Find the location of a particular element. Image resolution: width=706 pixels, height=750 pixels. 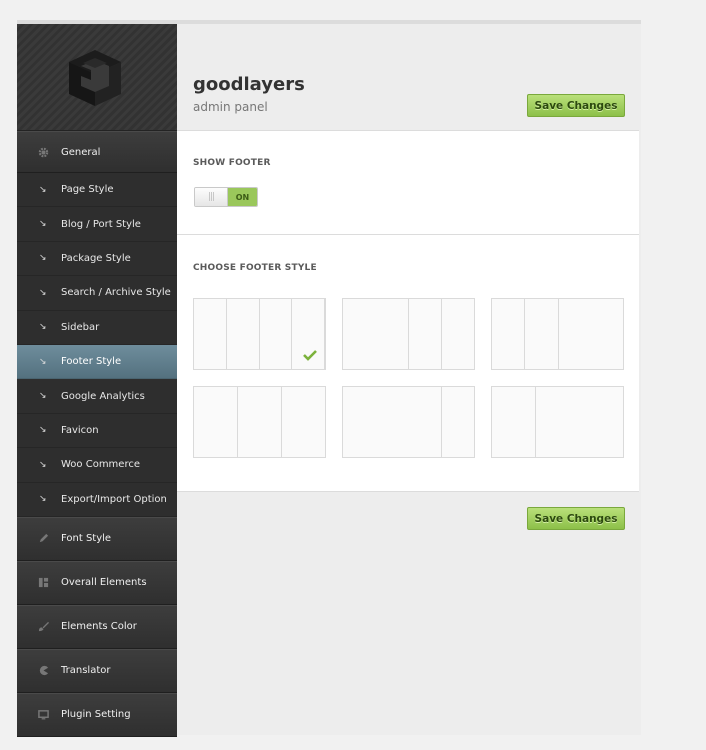

toggle-state-label: ON is located at coordinates (242, 197).